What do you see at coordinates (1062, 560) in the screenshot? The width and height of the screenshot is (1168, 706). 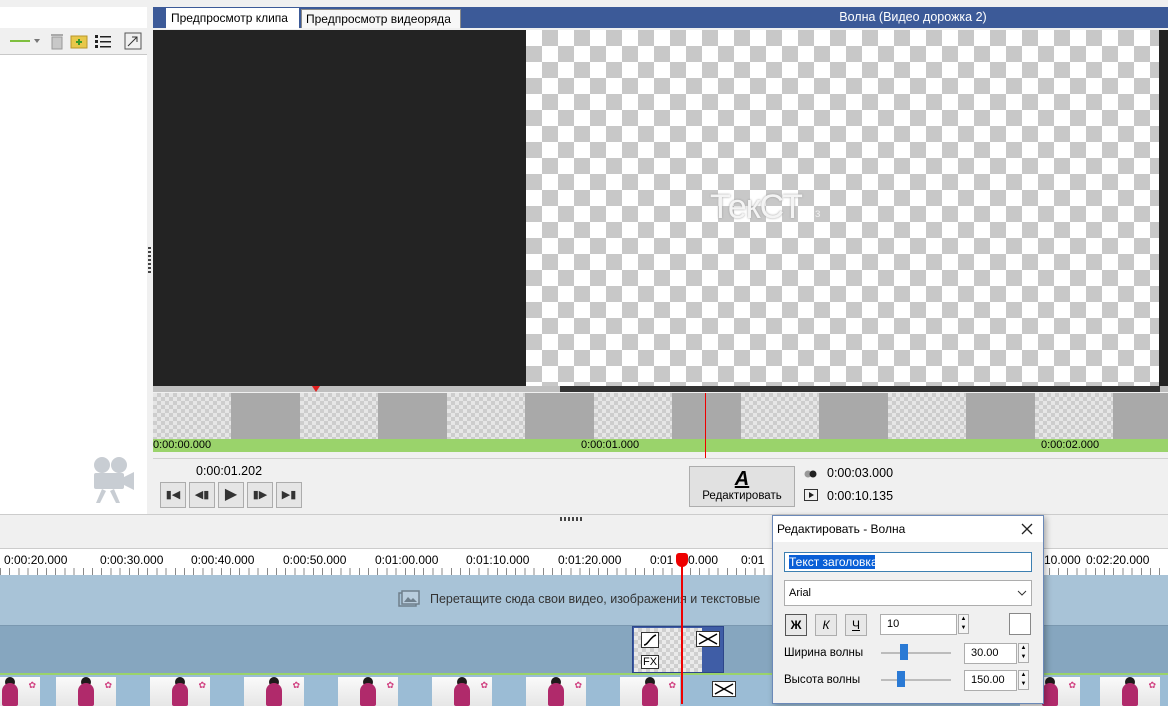 I see `ruler-label: 10.000` at bounding box center [1062, 560].